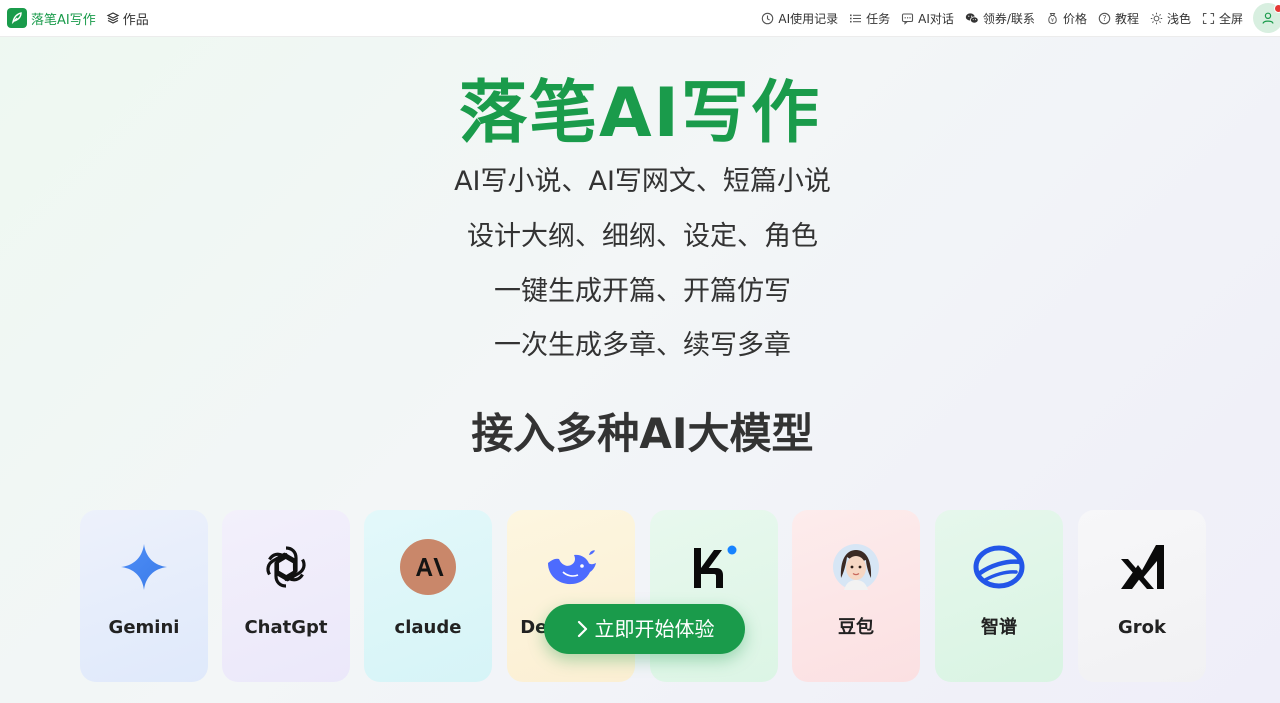  Describe the element at coordinates (1277, 8) in the screenshot. I see `notification-dot` at that location.